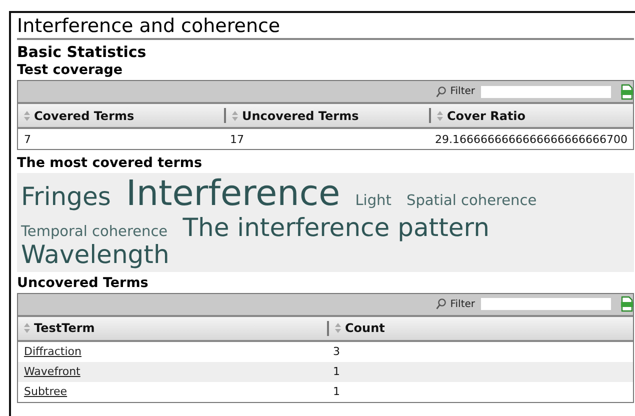 The width and height of the screenshot is (635, 416). What do you see at coordinates (66, 196) in the screenshot?
I see `tag-link: Fringes` at bounding box center [66, 196].